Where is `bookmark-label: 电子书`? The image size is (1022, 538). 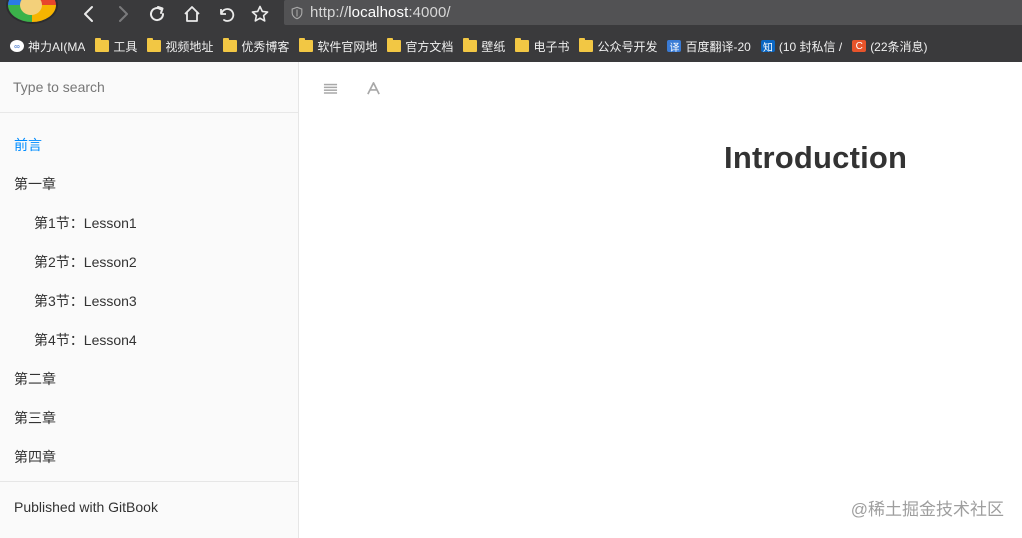
bookmark-label: 电子书 is located at coordinates (551, 46).